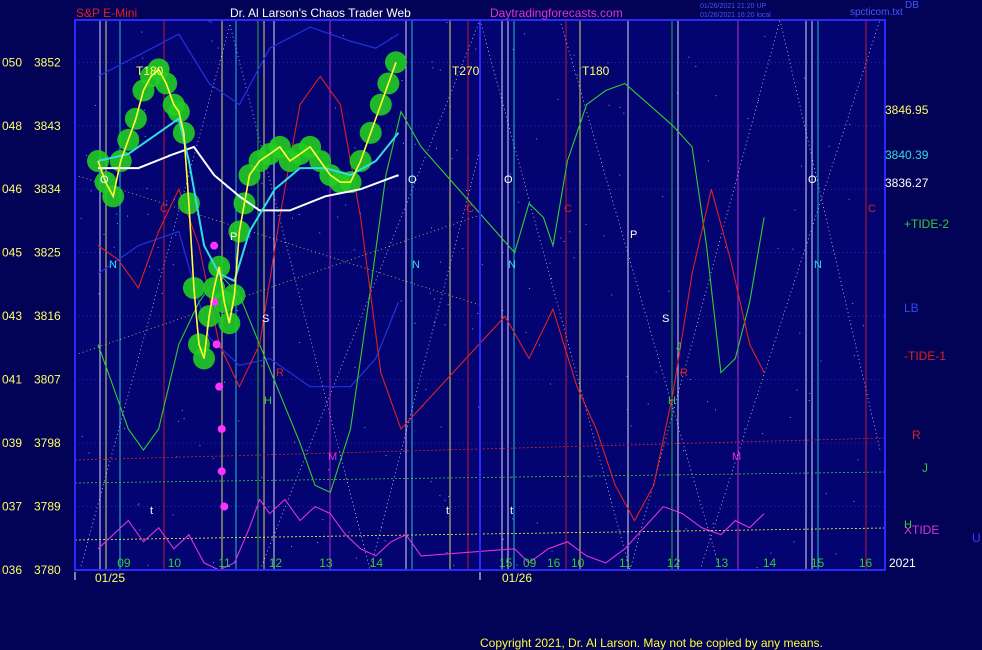 Image resolution: width=982 pixels, height=650 pixels. What do you see at coordinates (818, 563) in the screenshot?
I see `x-tick: 15` at bounding box center [818, 563].